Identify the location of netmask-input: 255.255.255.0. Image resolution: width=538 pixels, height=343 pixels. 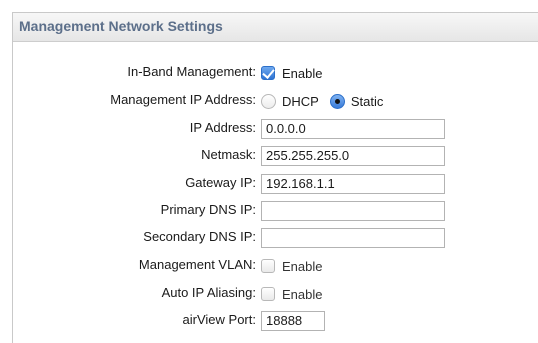
(353, 156).